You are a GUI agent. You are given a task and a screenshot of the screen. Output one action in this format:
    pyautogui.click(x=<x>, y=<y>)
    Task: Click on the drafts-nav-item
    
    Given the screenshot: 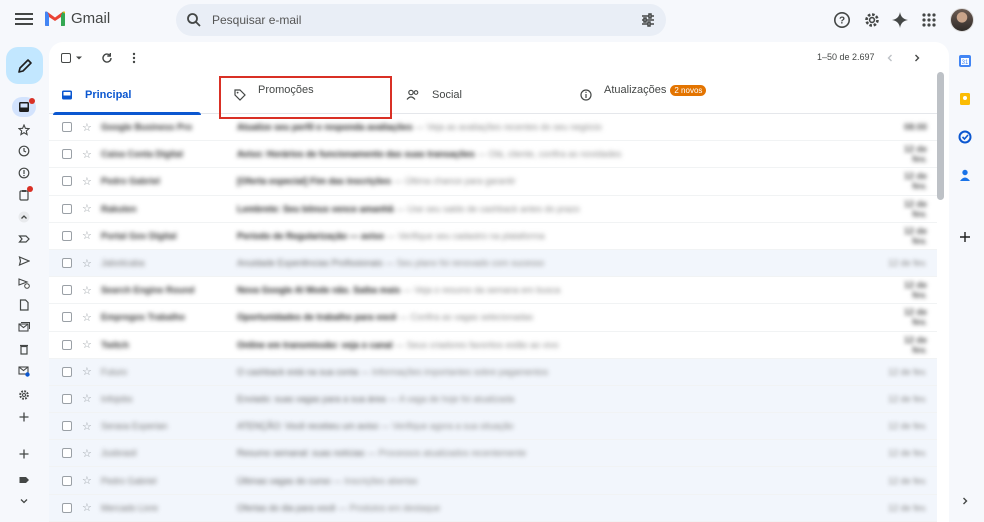 What is the action you would take?
    pyautogui.click(x=24, y=305)
    